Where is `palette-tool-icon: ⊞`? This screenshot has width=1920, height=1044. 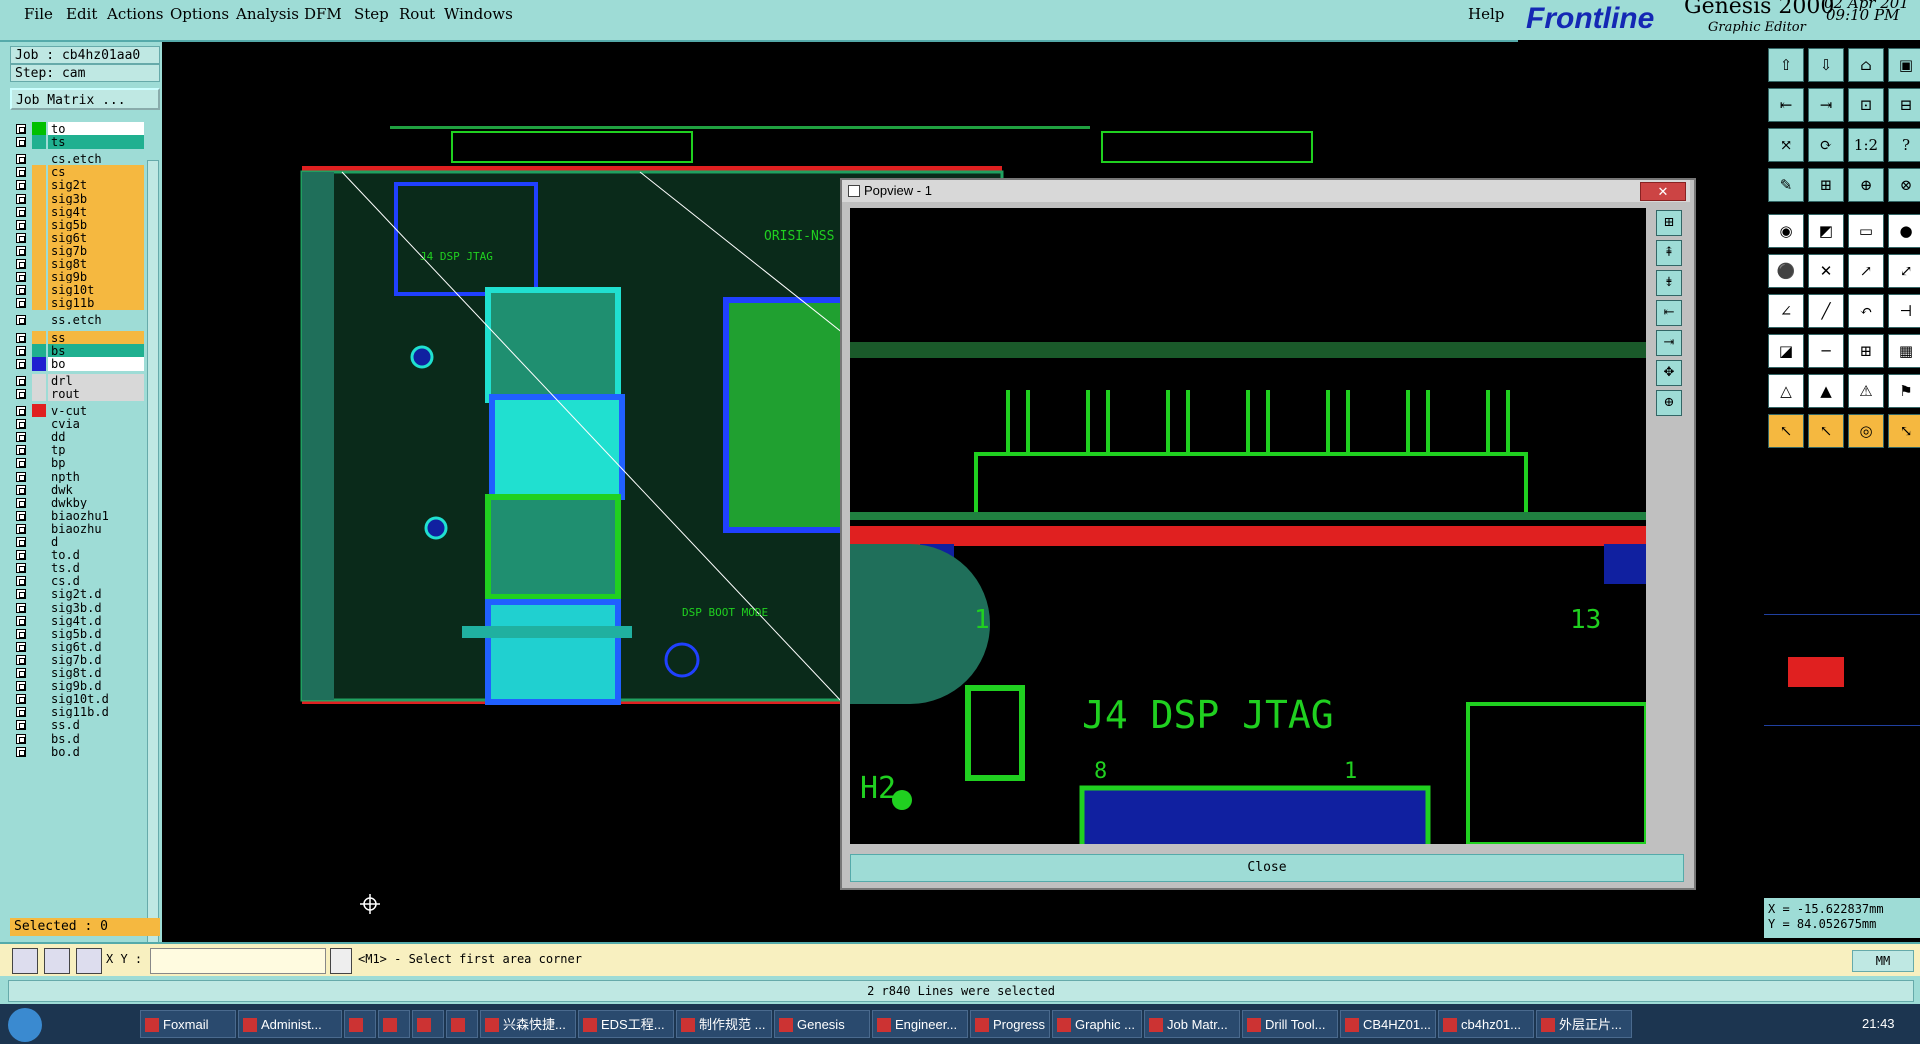 palette-tool-icon: ⊞ is located at coordinates (1826, 185).